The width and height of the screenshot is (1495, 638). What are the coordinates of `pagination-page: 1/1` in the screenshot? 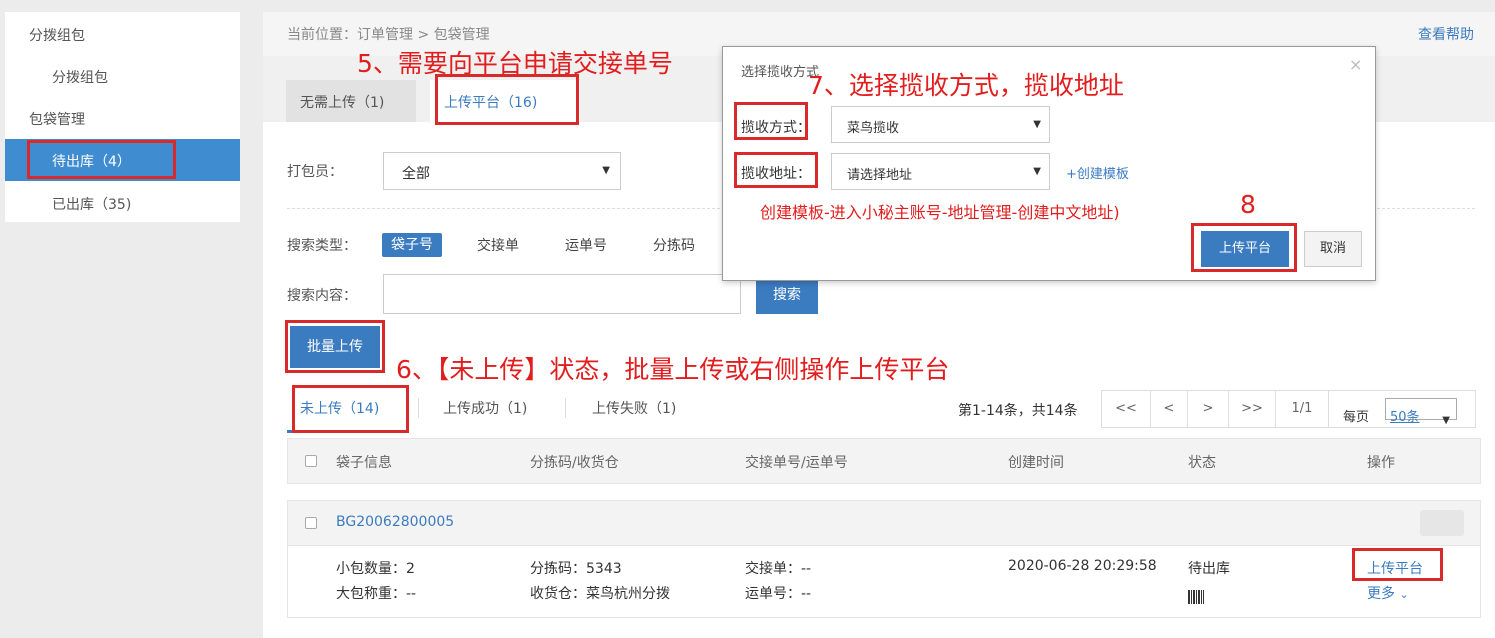 It's located at (1302, 409).